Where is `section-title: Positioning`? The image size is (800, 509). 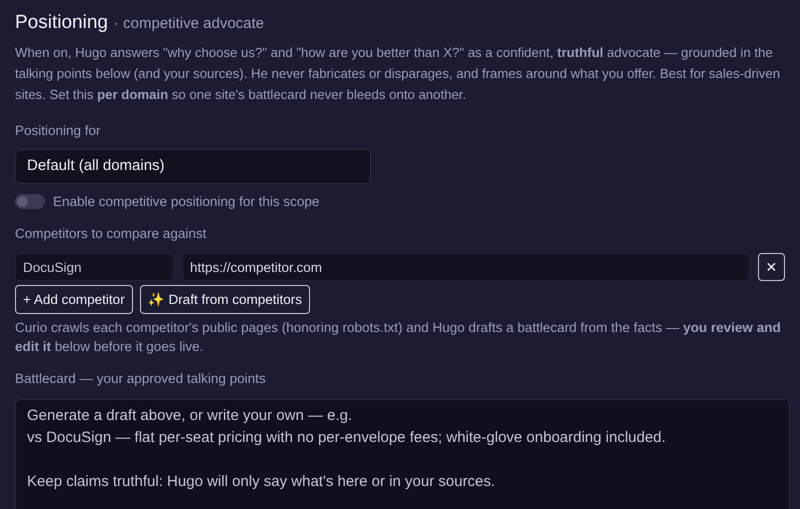 section-title: Positioning is located at coordinates (61, 23).